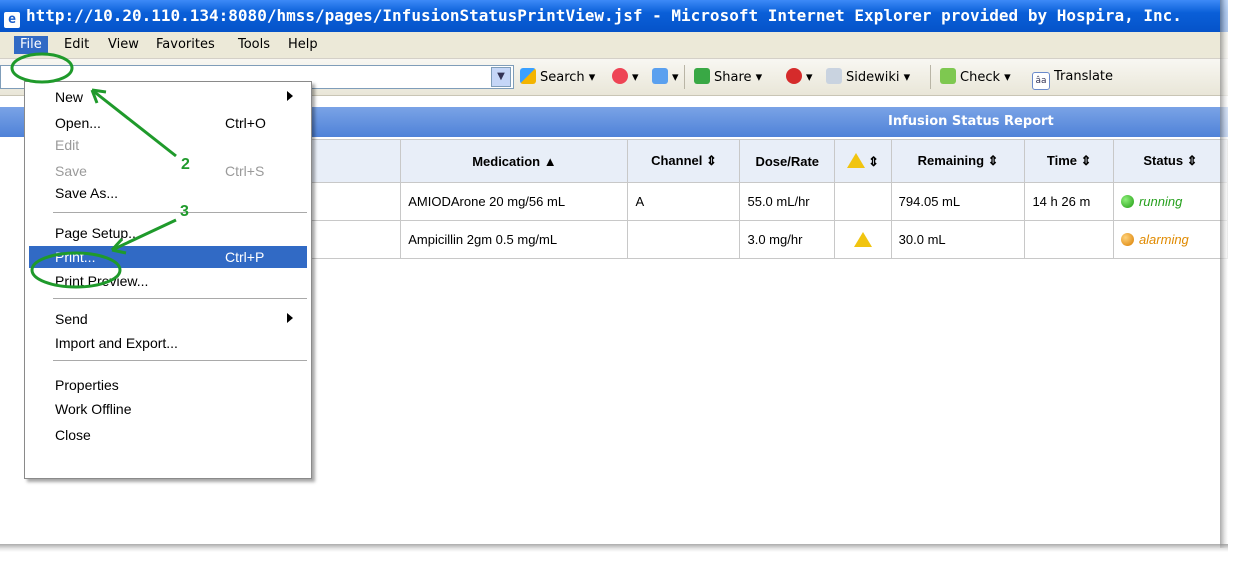  Describe the element at coordinates (1170, 161) in the screenshot. I see `column-header-status: Status ⇕` at that location.